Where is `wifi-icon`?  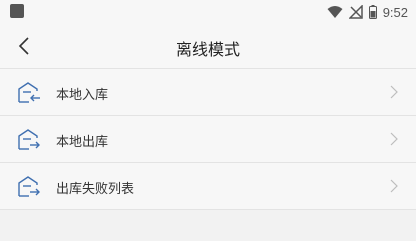 wifi-icon is located at coordinates (335, 12).